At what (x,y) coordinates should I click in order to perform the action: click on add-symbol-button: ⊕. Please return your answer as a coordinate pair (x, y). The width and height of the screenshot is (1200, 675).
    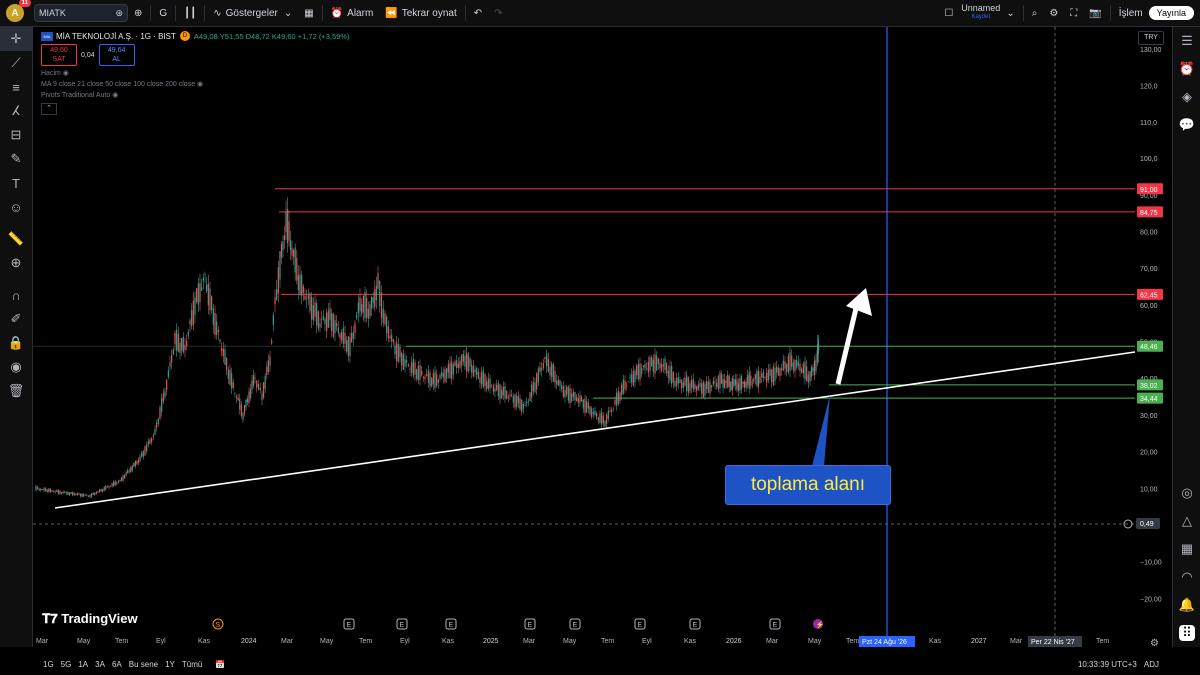
    Looking at the image, I should click on (138, 13).